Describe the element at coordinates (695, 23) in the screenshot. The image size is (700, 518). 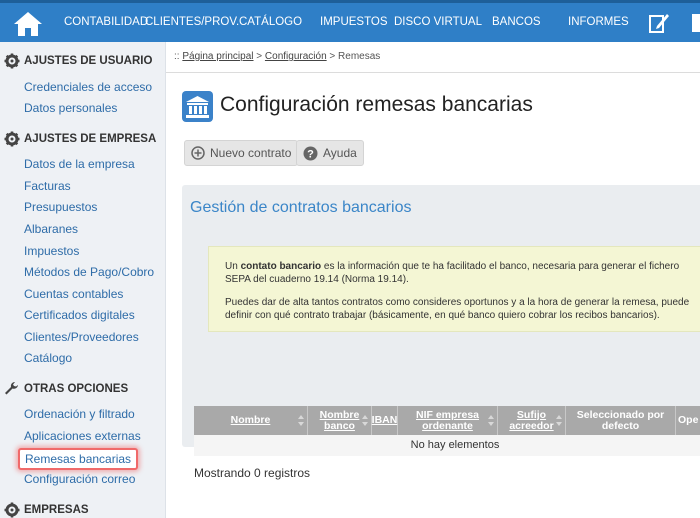
I see `more-icon` at that location.